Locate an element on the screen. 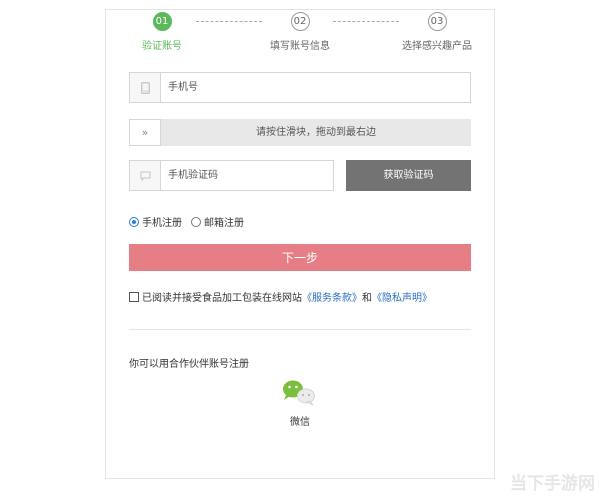 This screenshot has height=496, width=599. service-terms-link: 《服务条款》 is located at coordinates (332, 296).